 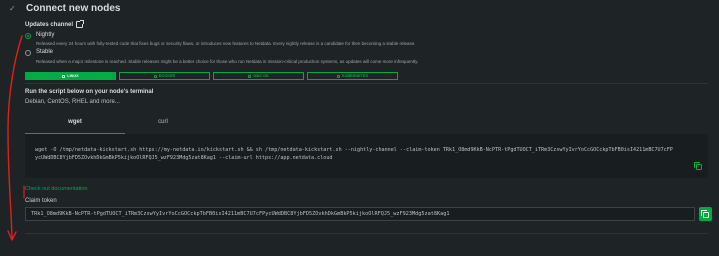 I want to click on radio-stable, so click(x=28, y=53).